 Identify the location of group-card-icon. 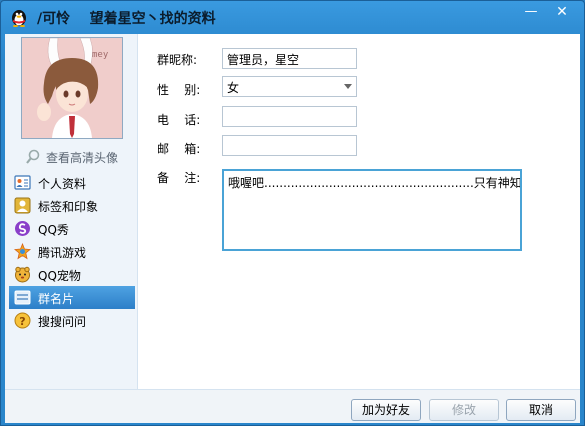
(22, 297).